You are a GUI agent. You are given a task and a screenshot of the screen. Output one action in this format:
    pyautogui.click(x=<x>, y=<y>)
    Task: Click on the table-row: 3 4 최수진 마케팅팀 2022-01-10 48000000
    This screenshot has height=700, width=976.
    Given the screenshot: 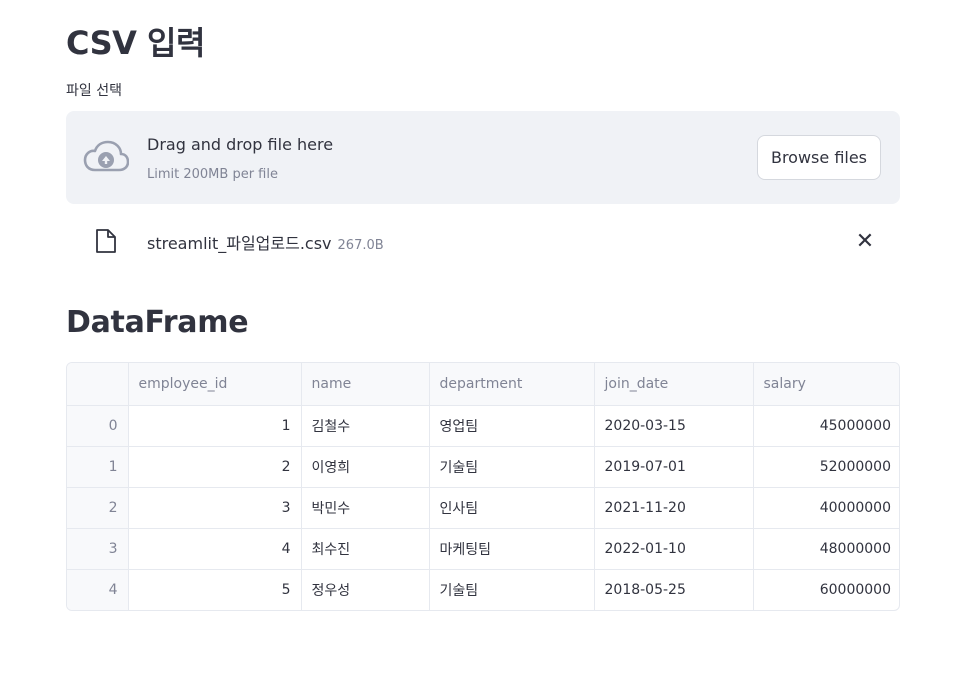 What is the action you would take?
    pyautogui.click(x=483, y=549)
    